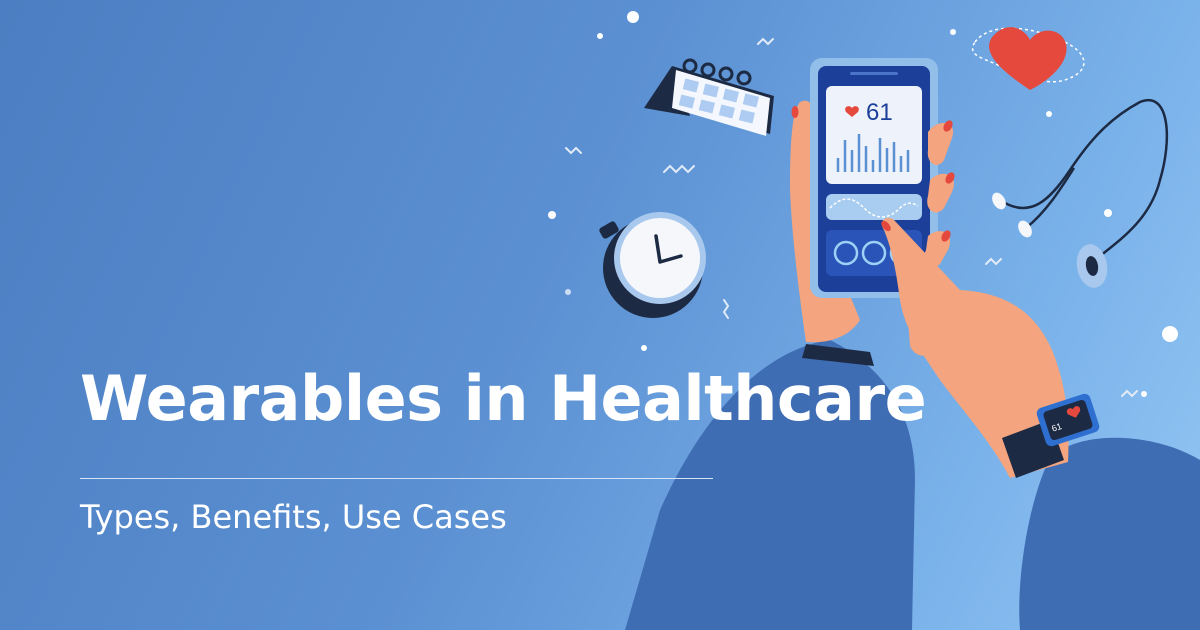 This screenshot has width=1200, height=630. I want to click on page-subtitle: Types, Benefits, Use Cases, so click(293, 517).